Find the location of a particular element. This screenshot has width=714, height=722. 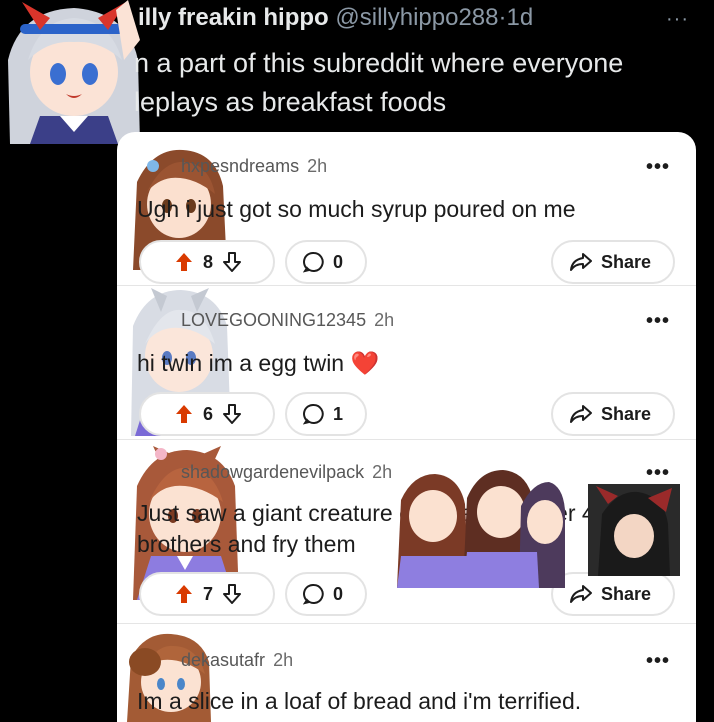

vote-control: 6 is located at coordinates (207, 414).